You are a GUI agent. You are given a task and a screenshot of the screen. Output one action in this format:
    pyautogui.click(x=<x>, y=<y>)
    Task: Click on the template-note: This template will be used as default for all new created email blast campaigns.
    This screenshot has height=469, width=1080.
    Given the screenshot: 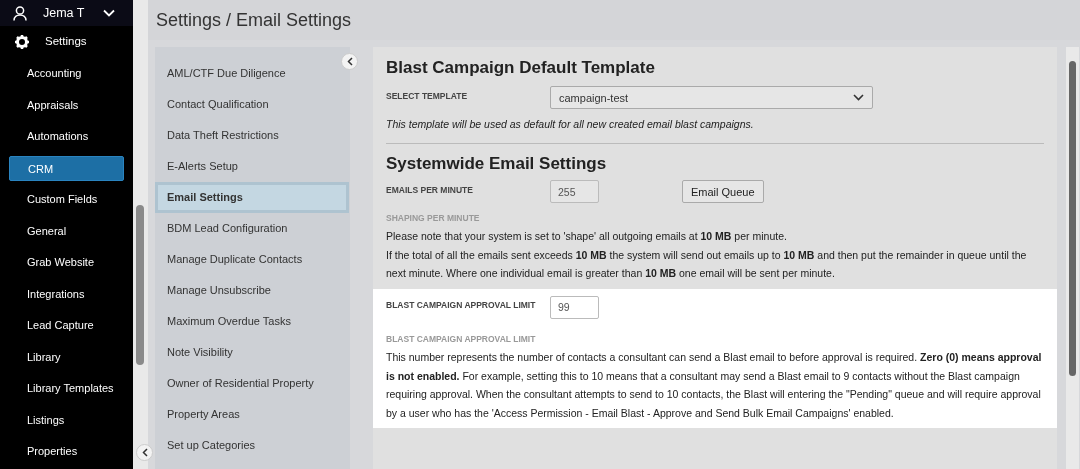 What is the action you would take?
    pyautogui.click(x=570, y=125)
    